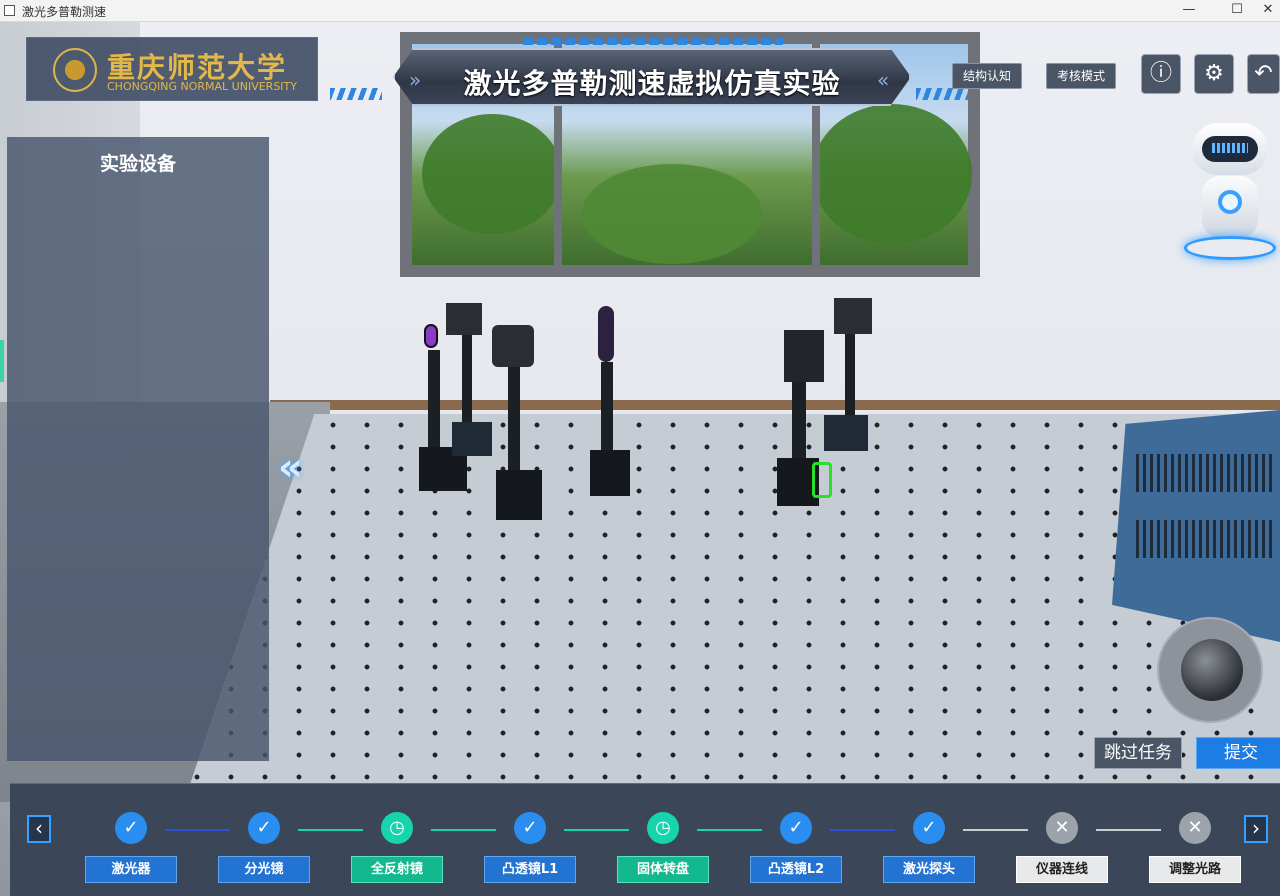  Describe the element at coordinates (64, 12) in the screenshot. I see `window-title: 激光多普勒测速` at that location.